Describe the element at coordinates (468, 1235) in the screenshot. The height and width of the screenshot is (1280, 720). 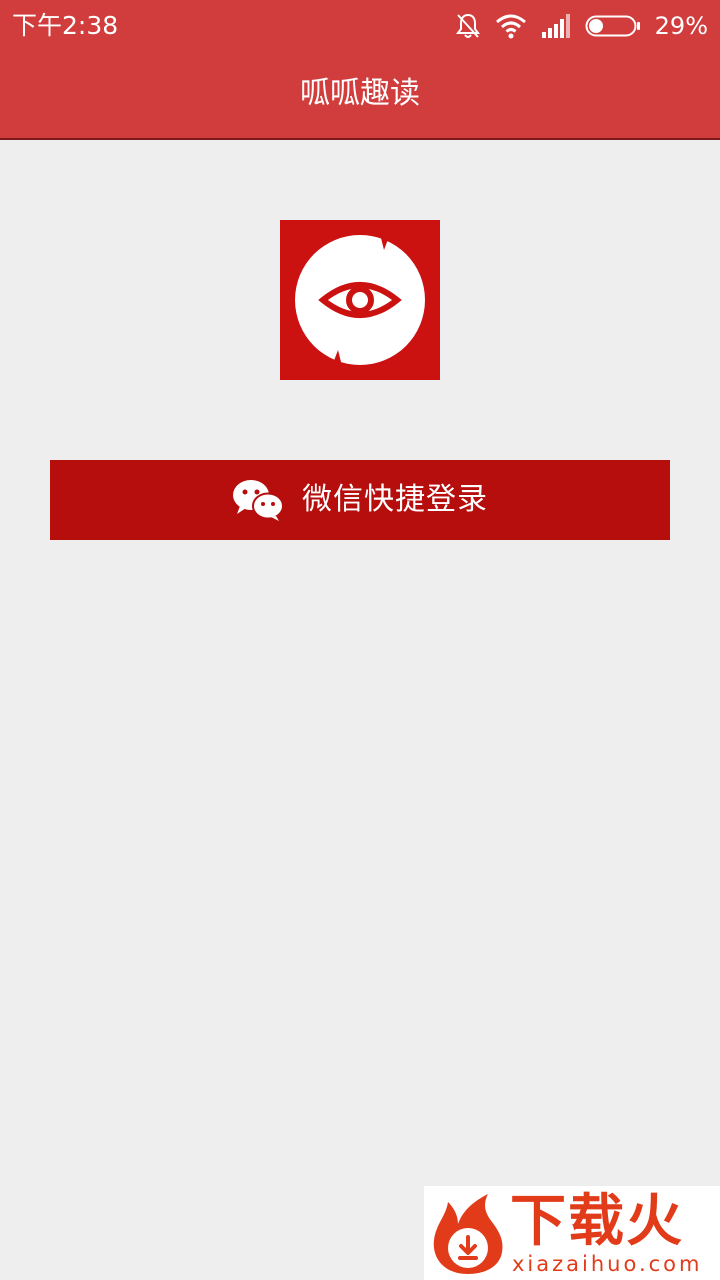
I see `flame-download-icon` at that location.